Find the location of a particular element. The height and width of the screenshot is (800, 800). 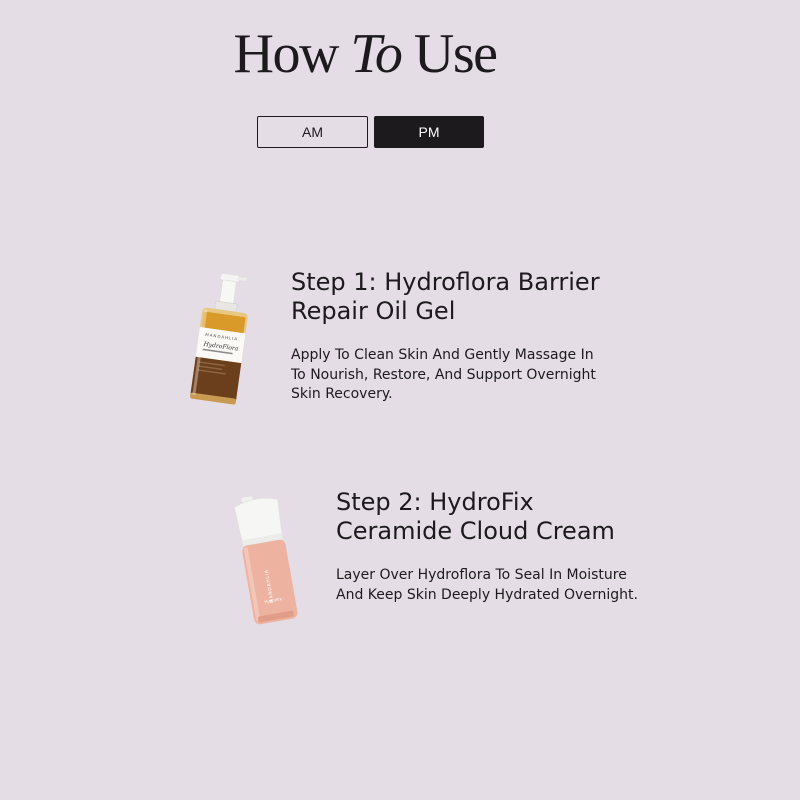

tab-am-label: AM is located at coordinates (312, 132).